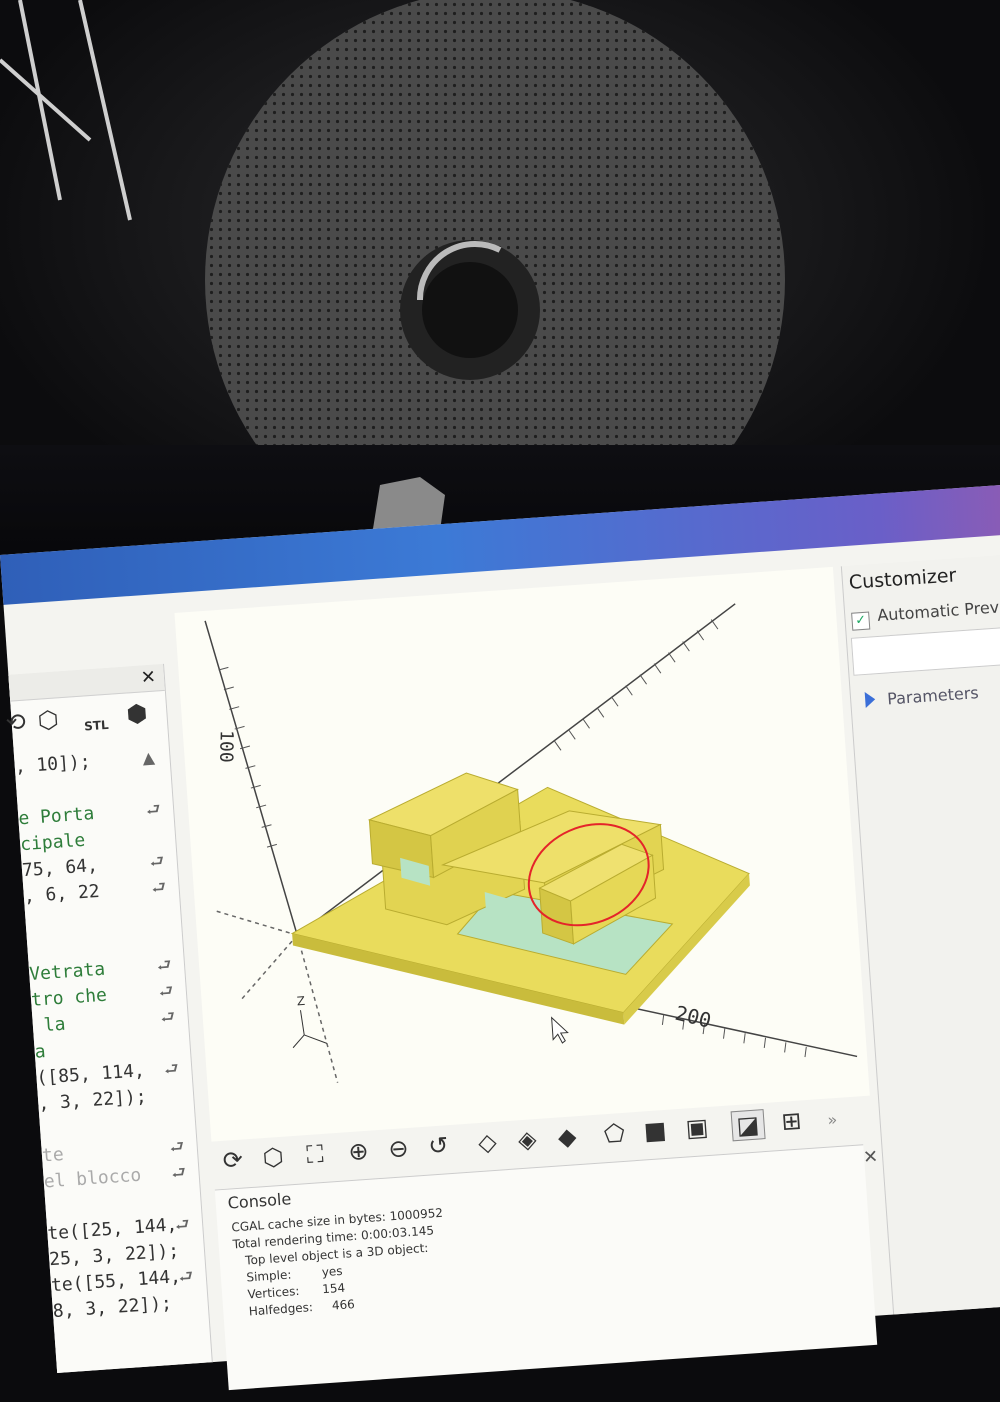 This screenshot has width=1000, height=1402. What do you see at coordinates (933, 696) in the screenshot?
I see `parameters-label: Parameters` at bounding box center [933, 696].